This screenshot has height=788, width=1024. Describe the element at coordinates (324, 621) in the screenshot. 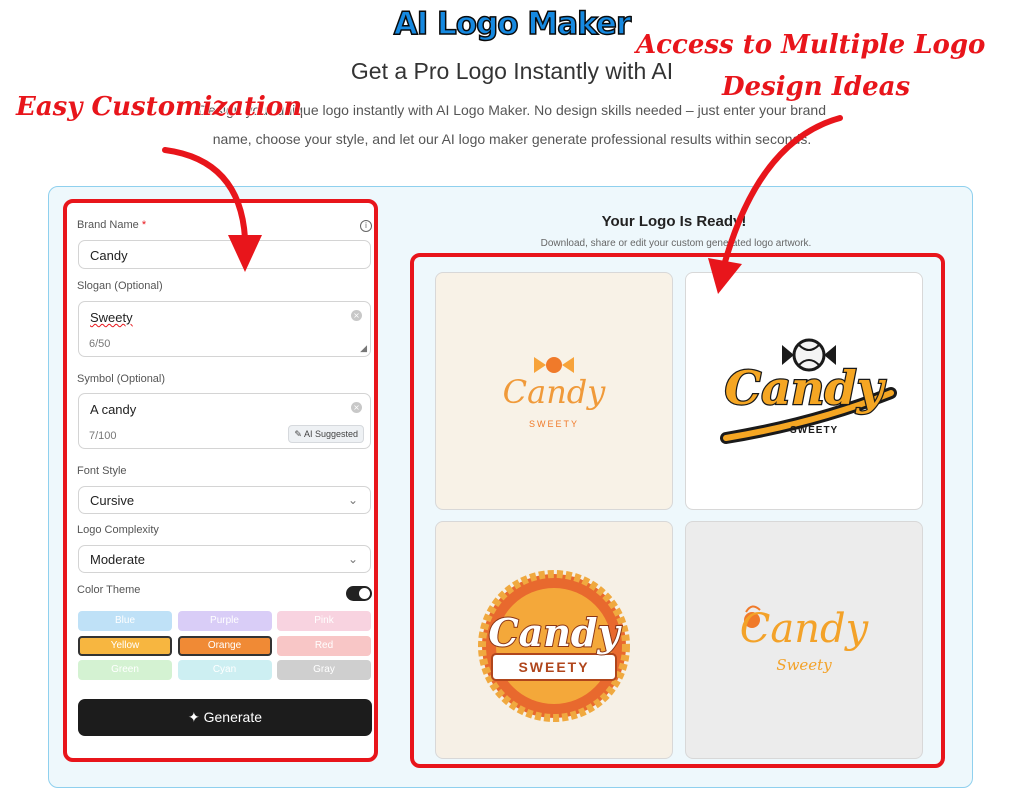

I see `color-swatch-pink: Pink` at that location.